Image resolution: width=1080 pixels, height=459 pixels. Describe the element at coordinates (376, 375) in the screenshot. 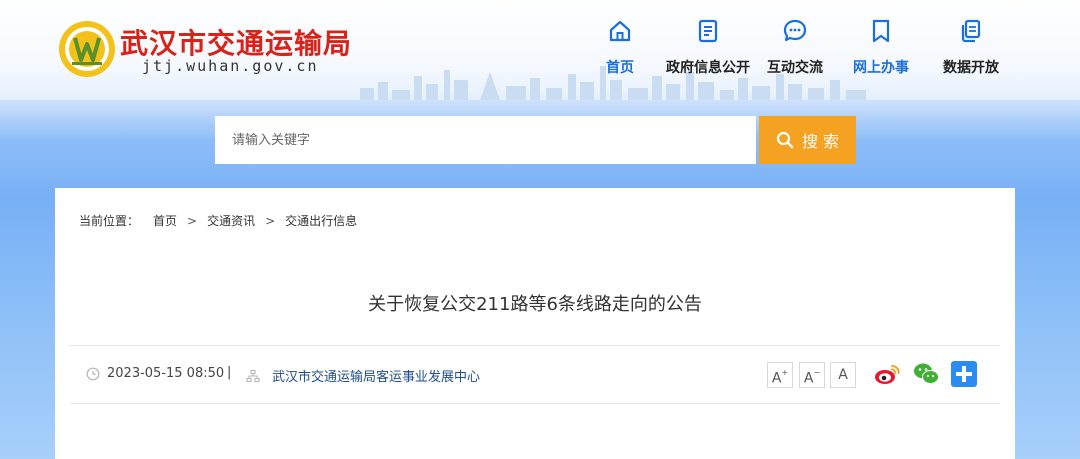

I see `article-source-text: 武汉市交通运输局客运事业发展中心` at that location.